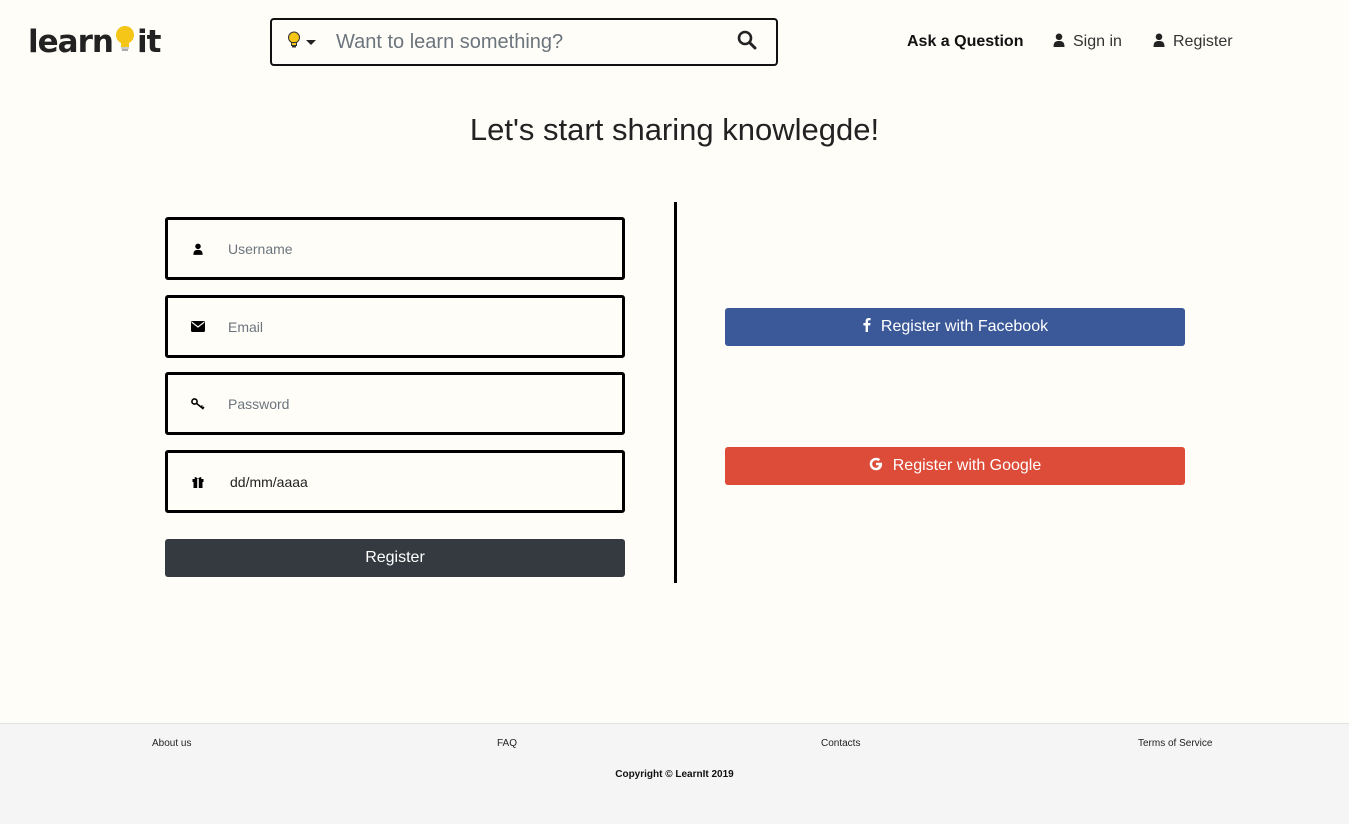 The height and width of the screenshot is (824, 1349). I want to click on email-field, so click(395, 326).